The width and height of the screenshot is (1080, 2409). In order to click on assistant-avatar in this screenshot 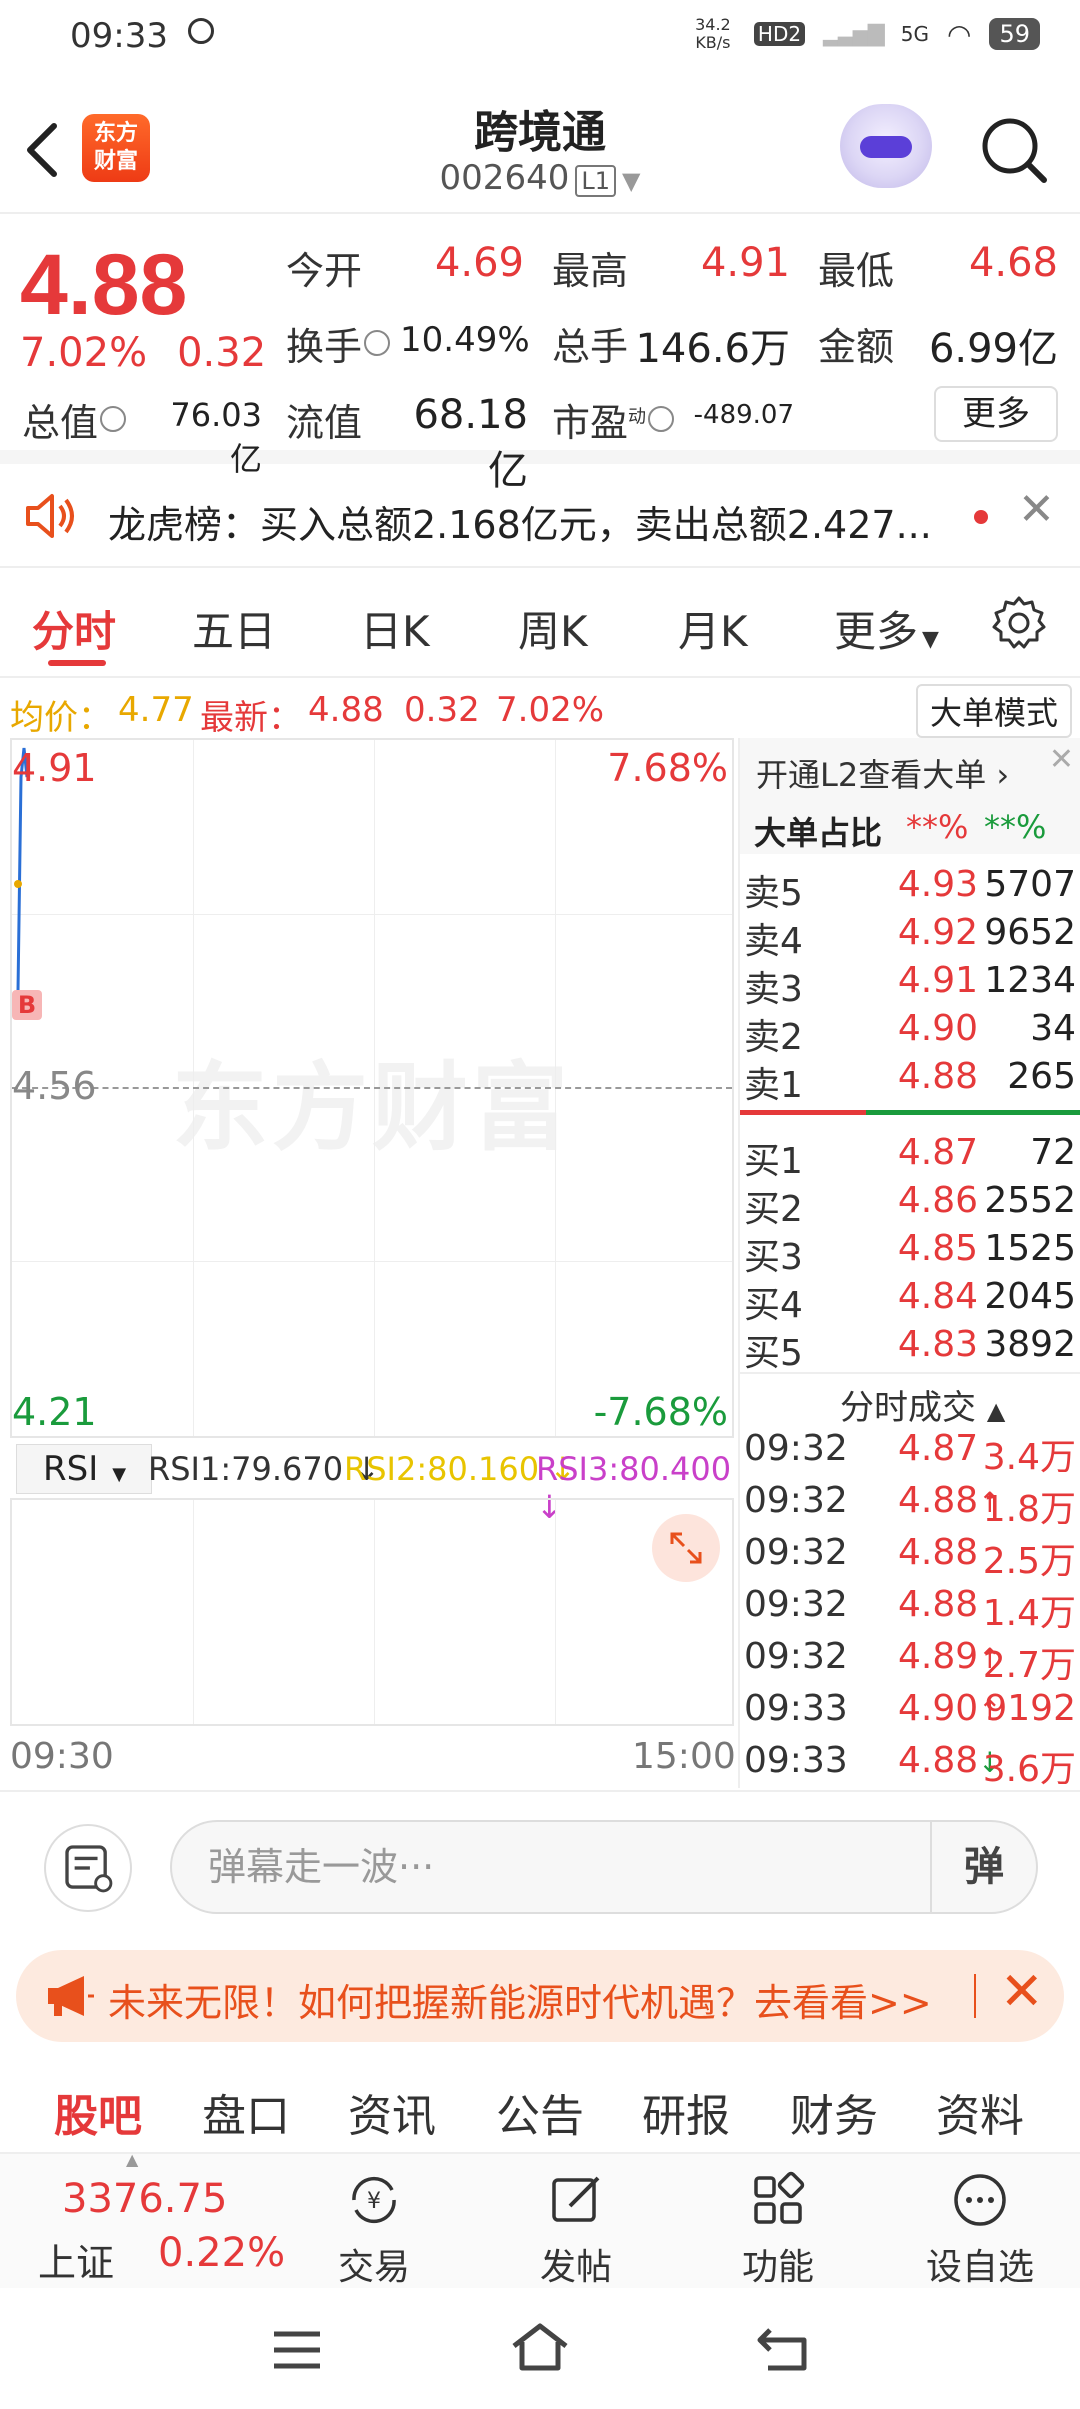, I will do `click(886, 146)`.